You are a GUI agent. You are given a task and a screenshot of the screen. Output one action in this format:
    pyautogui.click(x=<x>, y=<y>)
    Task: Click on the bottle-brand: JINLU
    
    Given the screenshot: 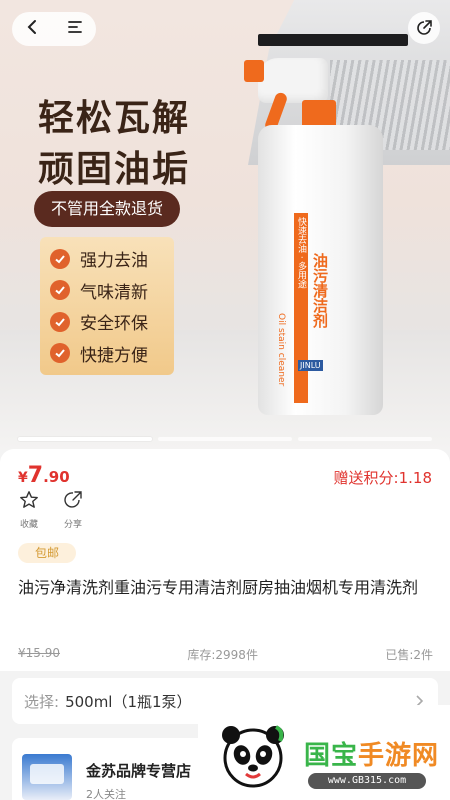 What is the action you would take?
    pyautogui.click(x=310, y=365)
    